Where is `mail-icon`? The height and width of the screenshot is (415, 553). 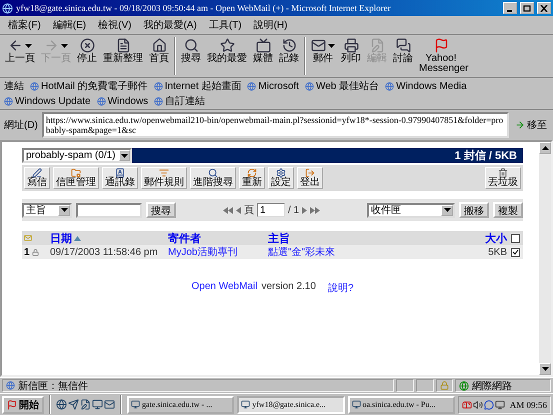
mail-icon is located at coordinates (109, 404).